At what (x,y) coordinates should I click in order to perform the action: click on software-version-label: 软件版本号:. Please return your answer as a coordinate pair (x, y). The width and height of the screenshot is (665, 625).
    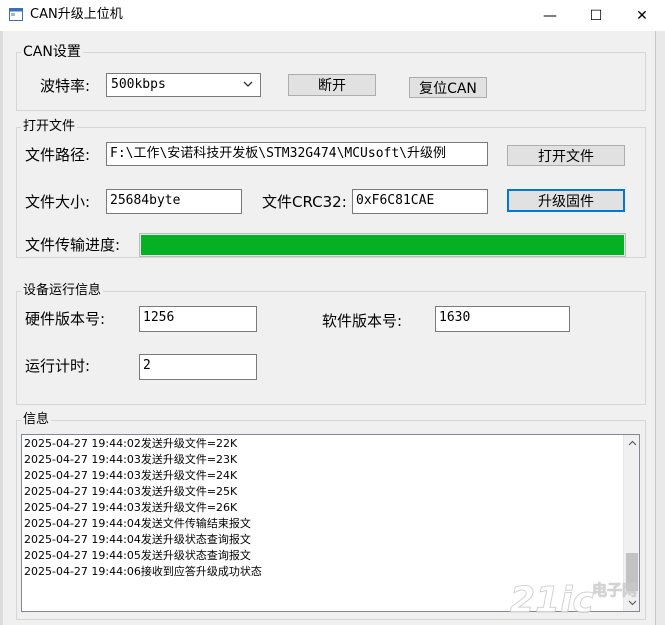
    Looking at the image, I should click on (362, 321).